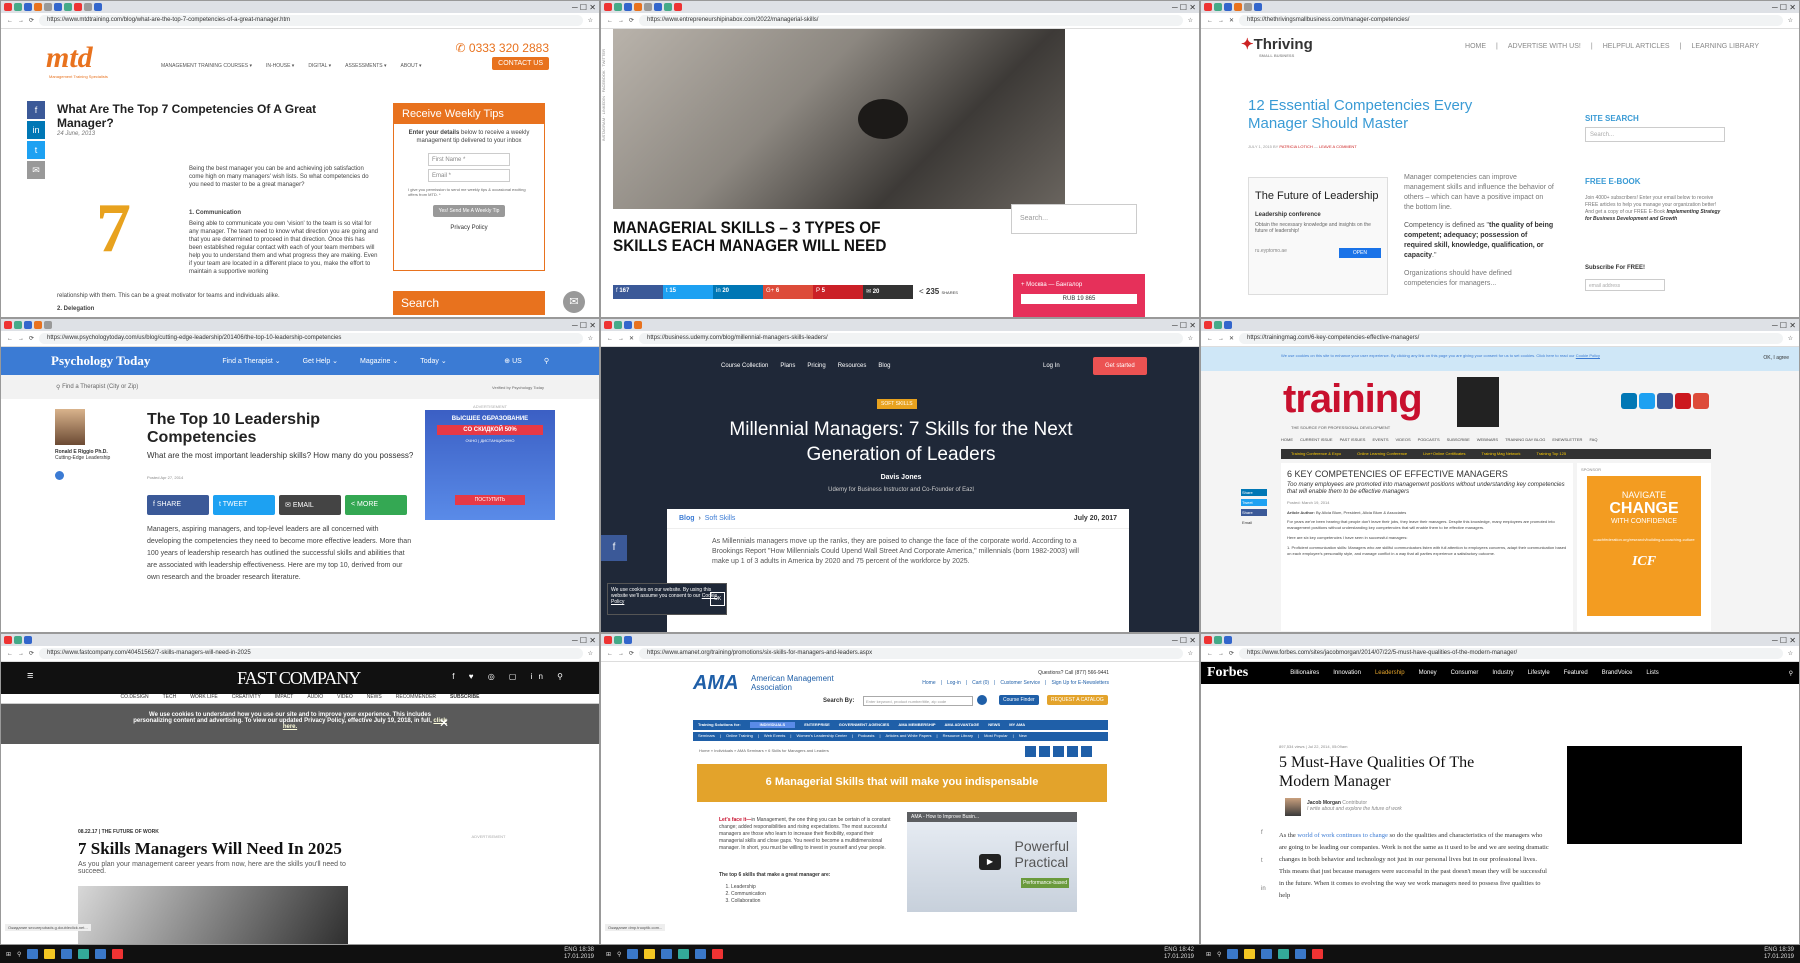 Image resolution: width=1800 pixels, height=963 pixels. I want to click on brand-logo: training, so click(1353, 399).